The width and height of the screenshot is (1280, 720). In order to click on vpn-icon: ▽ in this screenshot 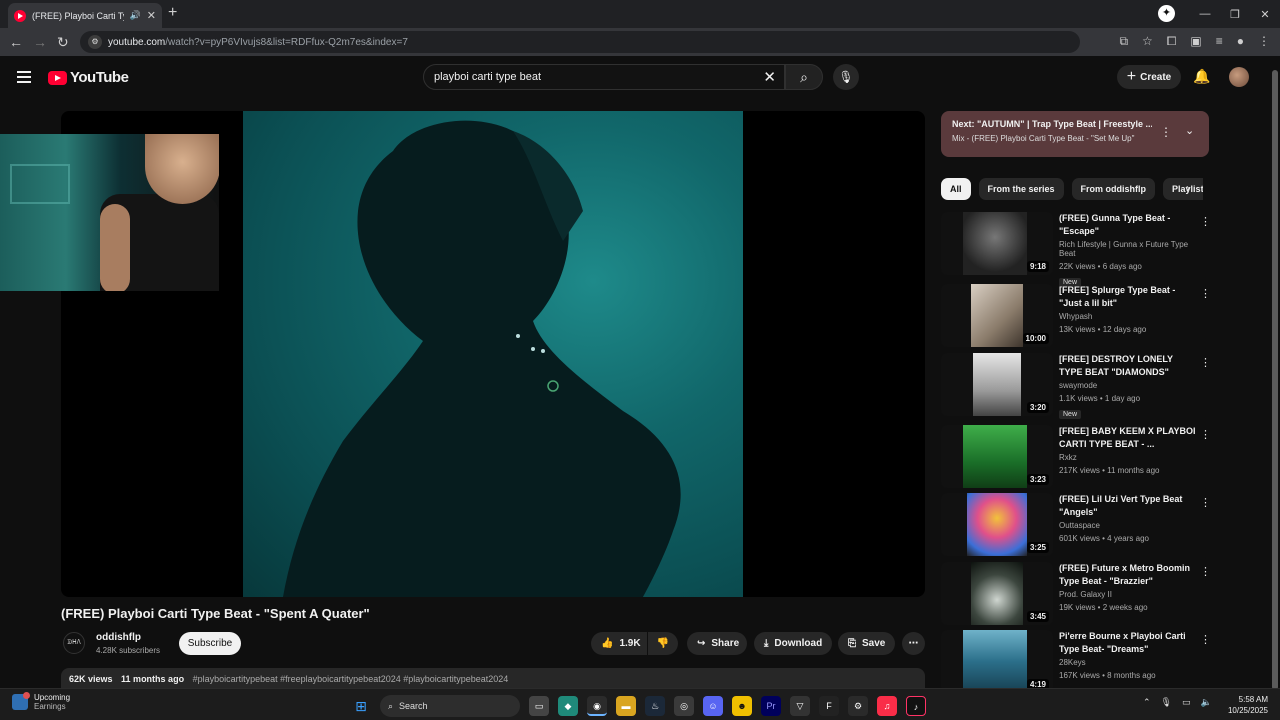, I will do `click(800, 706)`.